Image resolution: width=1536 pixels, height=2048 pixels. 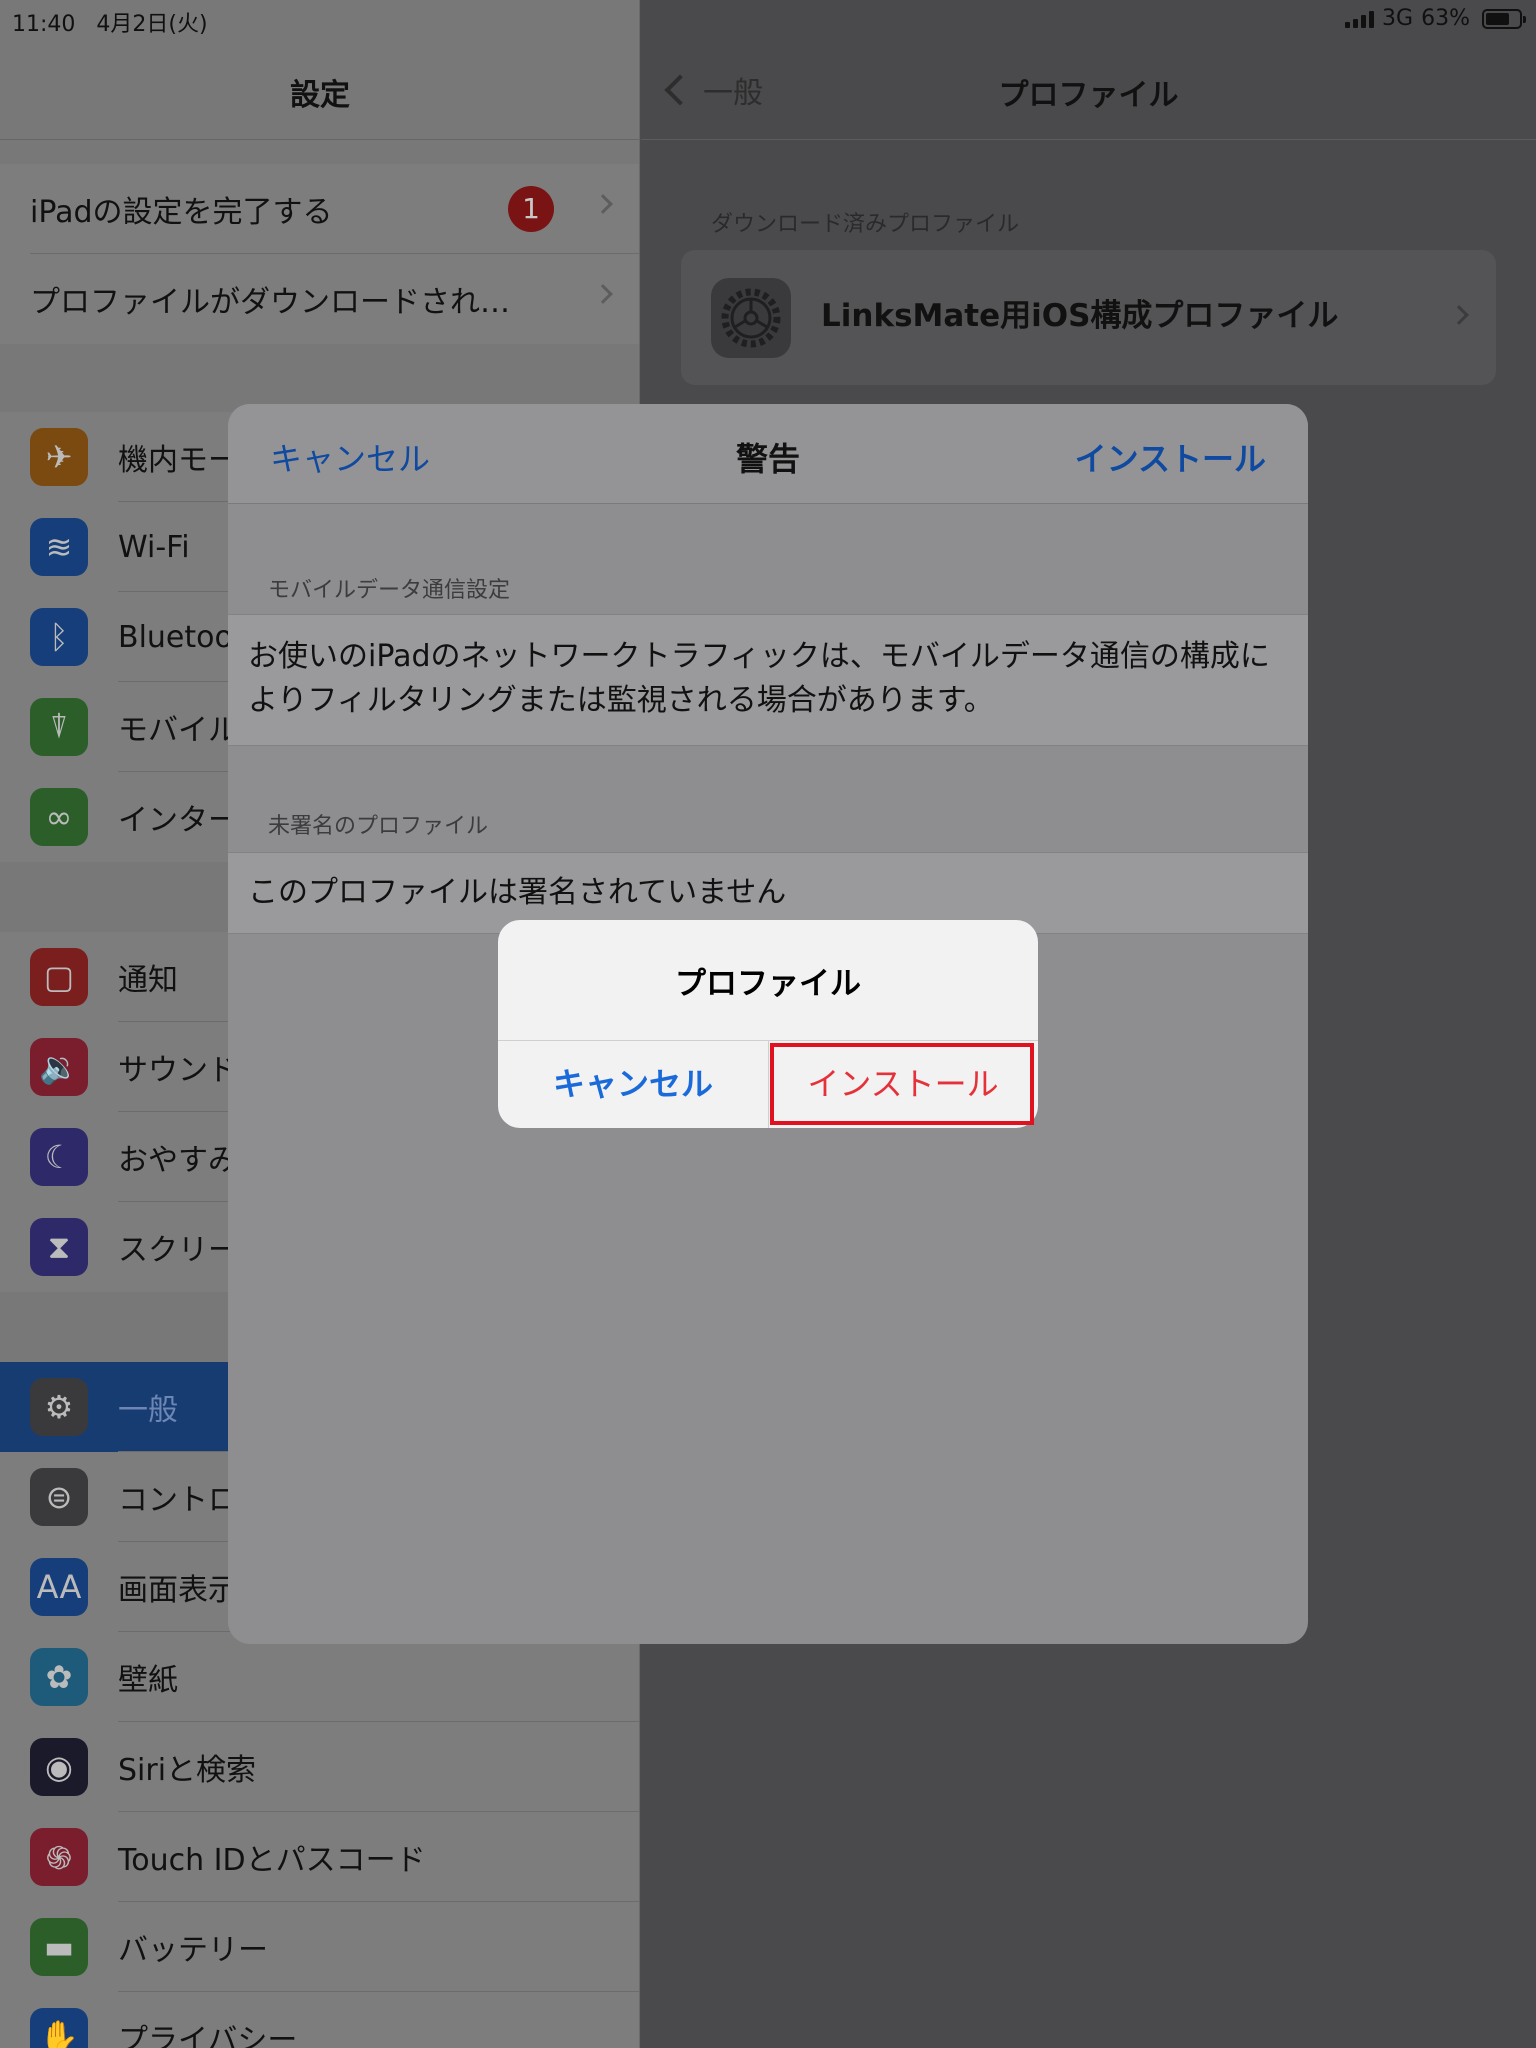 I want to click on master-title: 設定, so click(x=320, y=95).